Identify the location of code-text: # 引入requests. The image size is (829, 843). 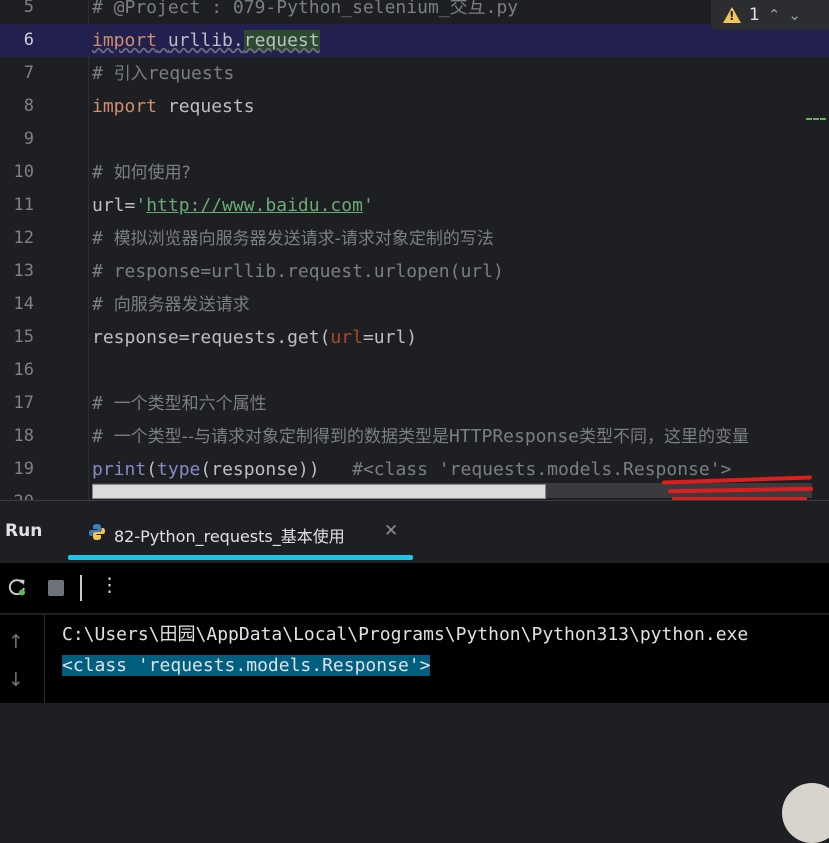
(163, 74).